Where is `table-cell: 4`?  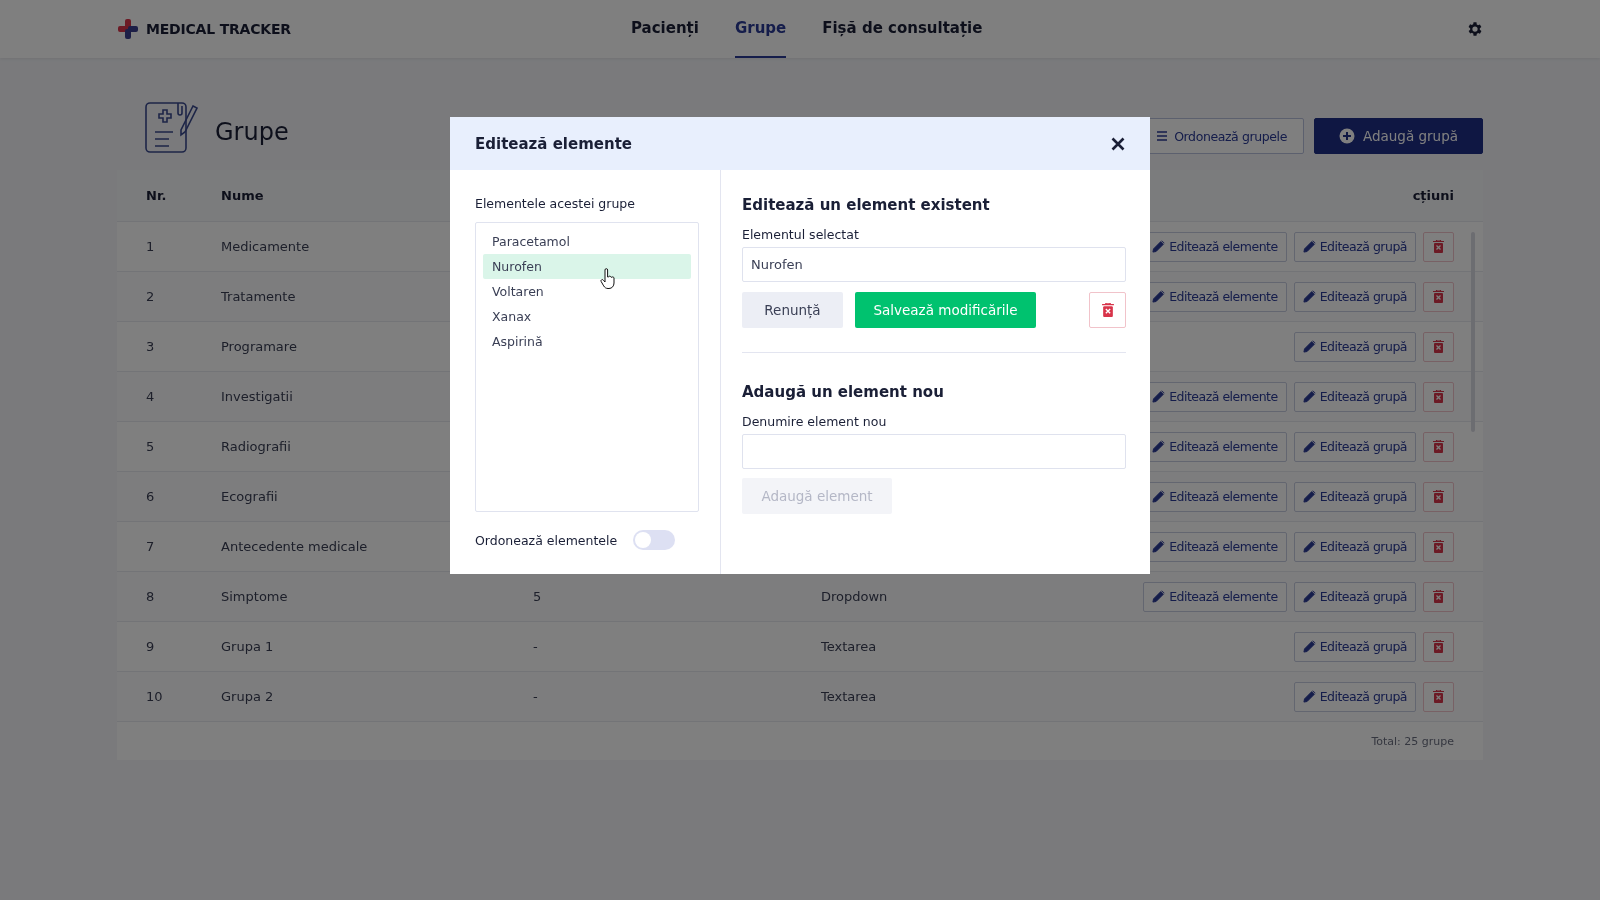
table-cell: 4 is located at coordinates (150, 396).